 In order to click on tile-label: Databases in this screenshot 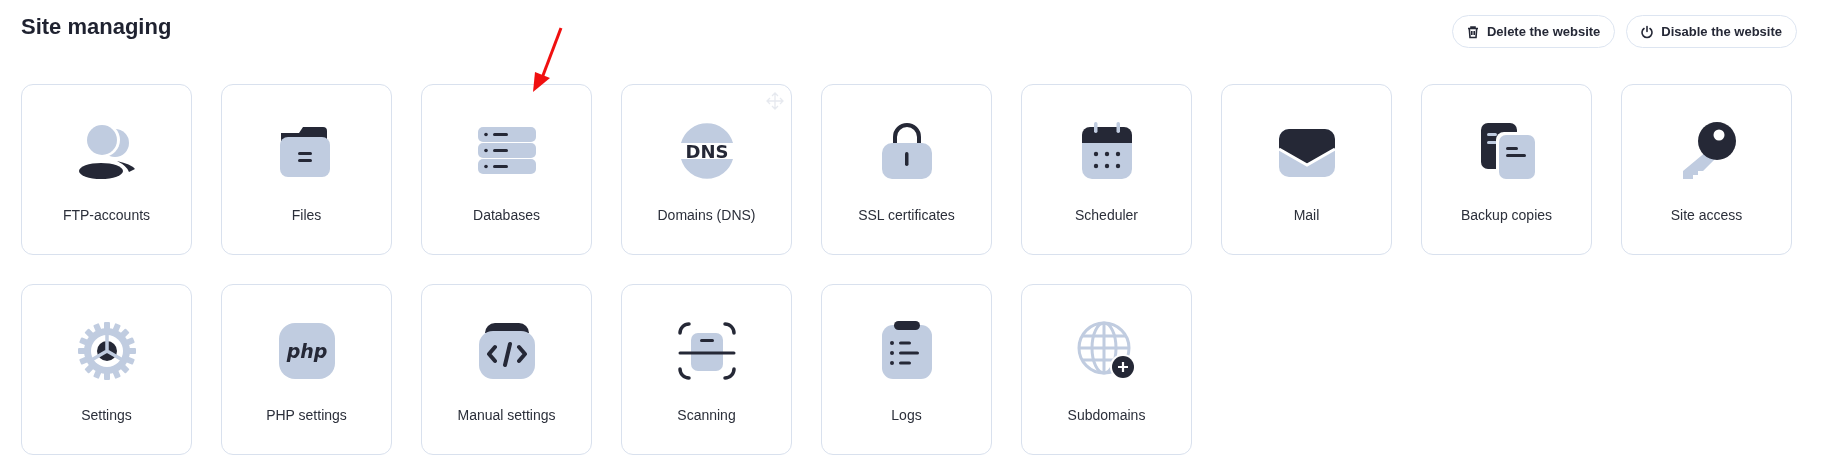, I will do `click(506, 215)`.